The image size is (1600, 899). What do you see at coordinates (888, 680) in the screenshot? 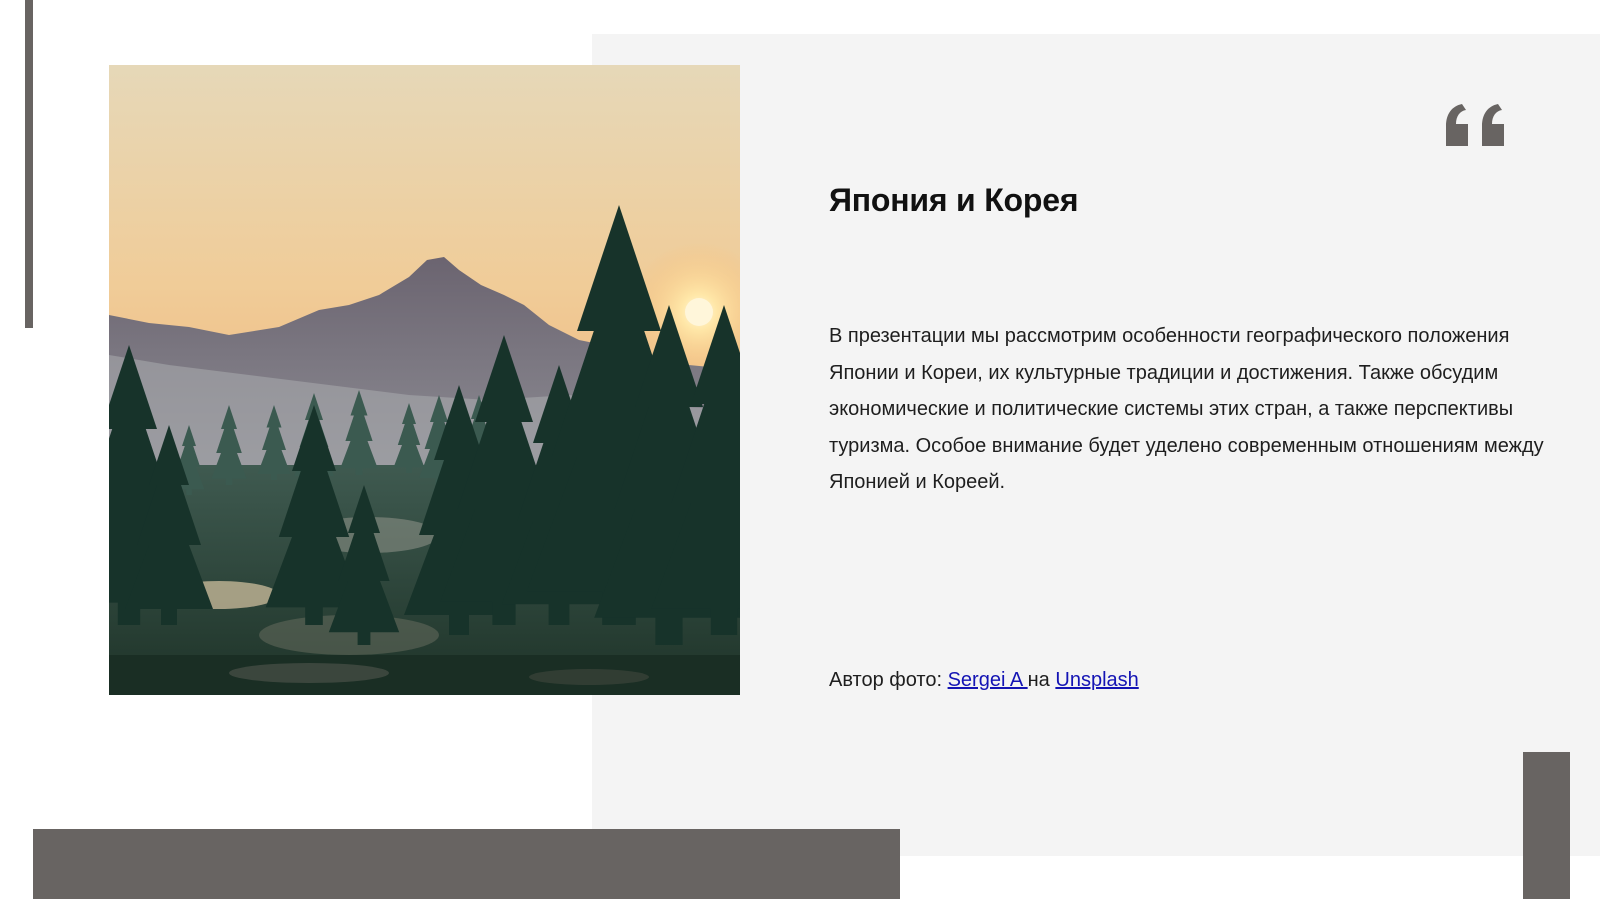
I see `credit-prefix: Автор фото:` at bounding box center [888, 680].